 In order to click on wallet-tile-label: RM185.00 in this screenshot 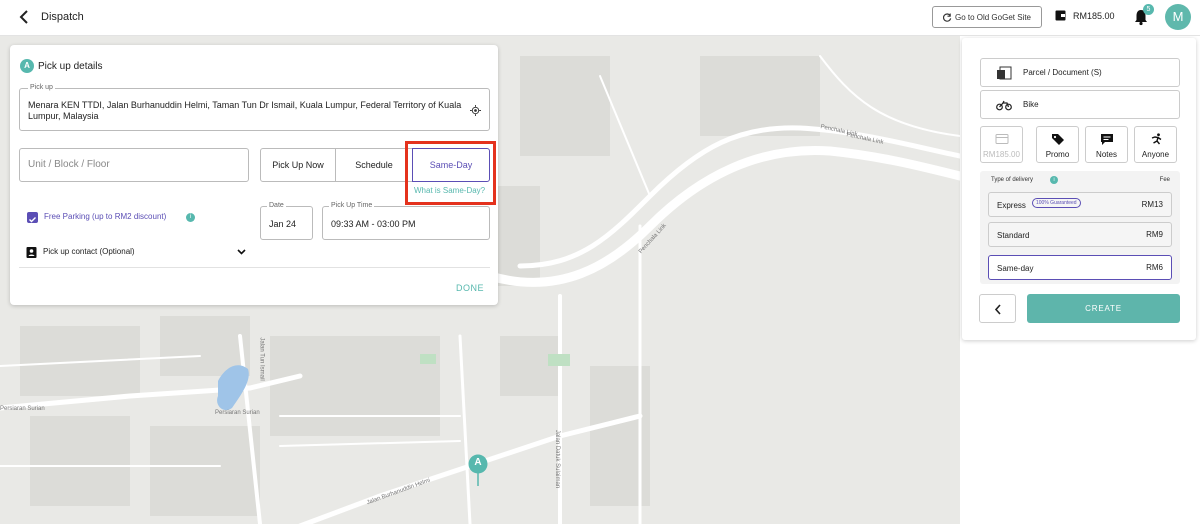, I will do `click(1001, 154)`.